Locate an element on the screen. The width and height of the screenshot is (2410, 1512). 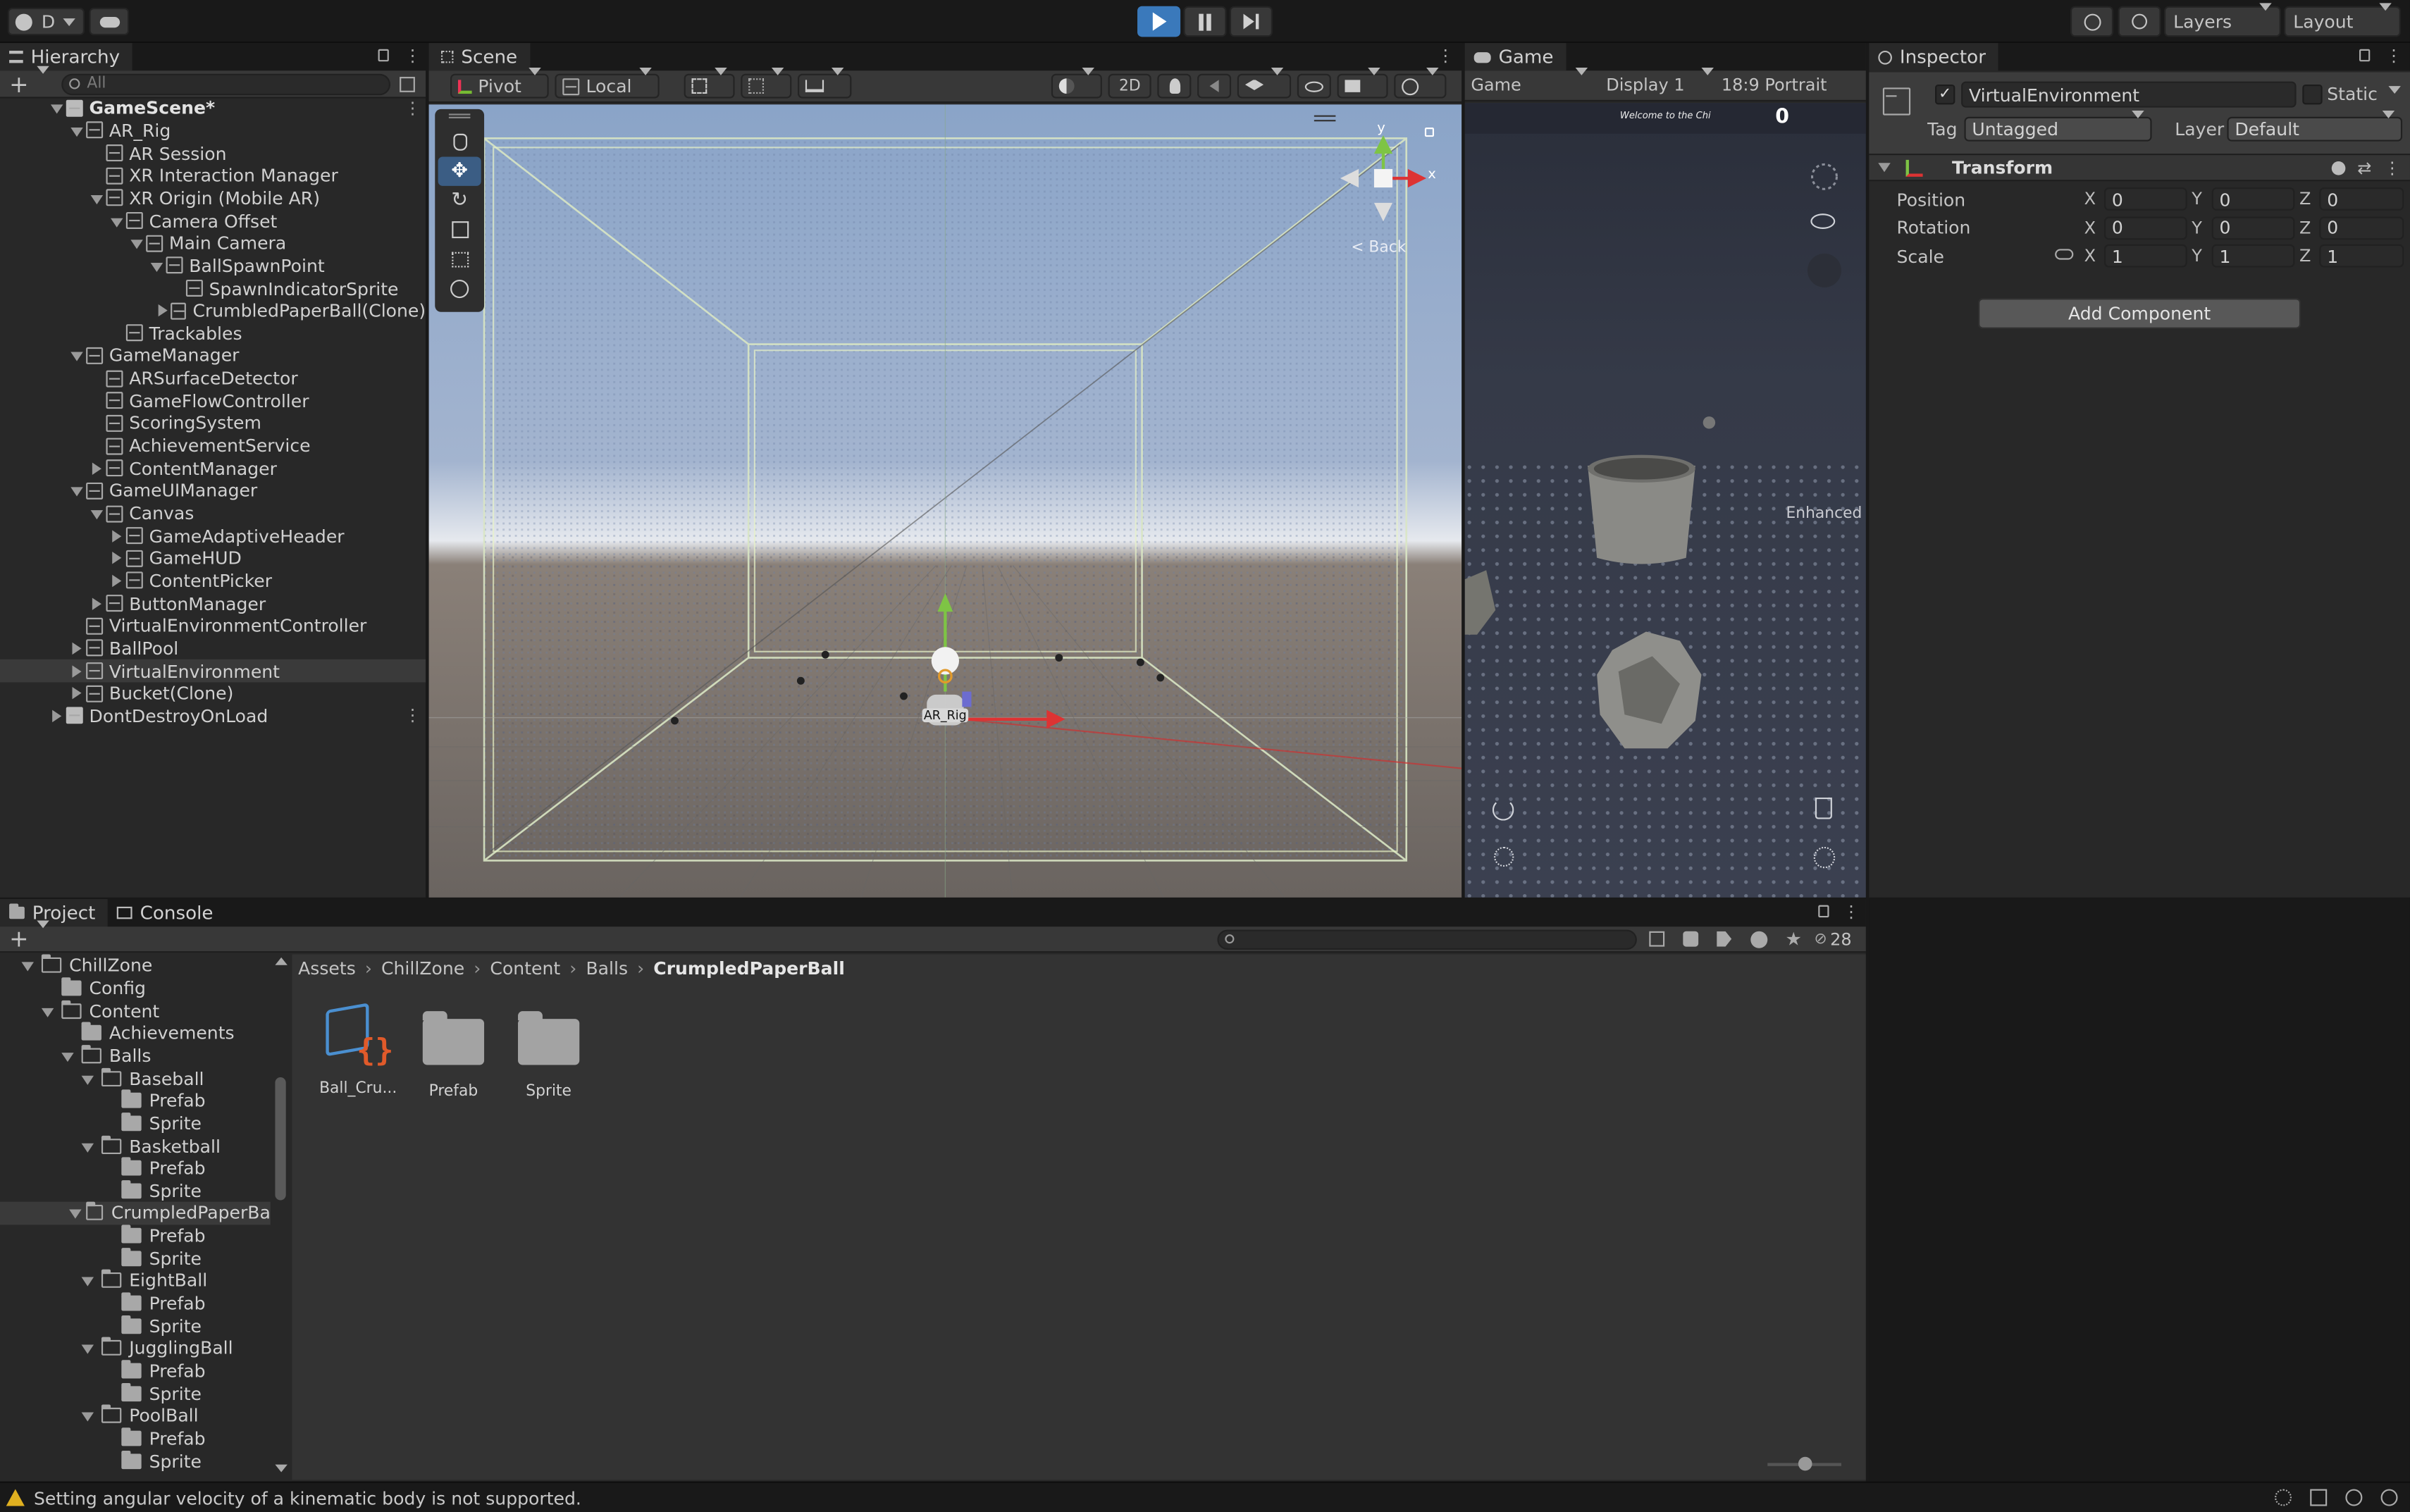
scene-visibility-toggle is located at coordinates (1314, 86).